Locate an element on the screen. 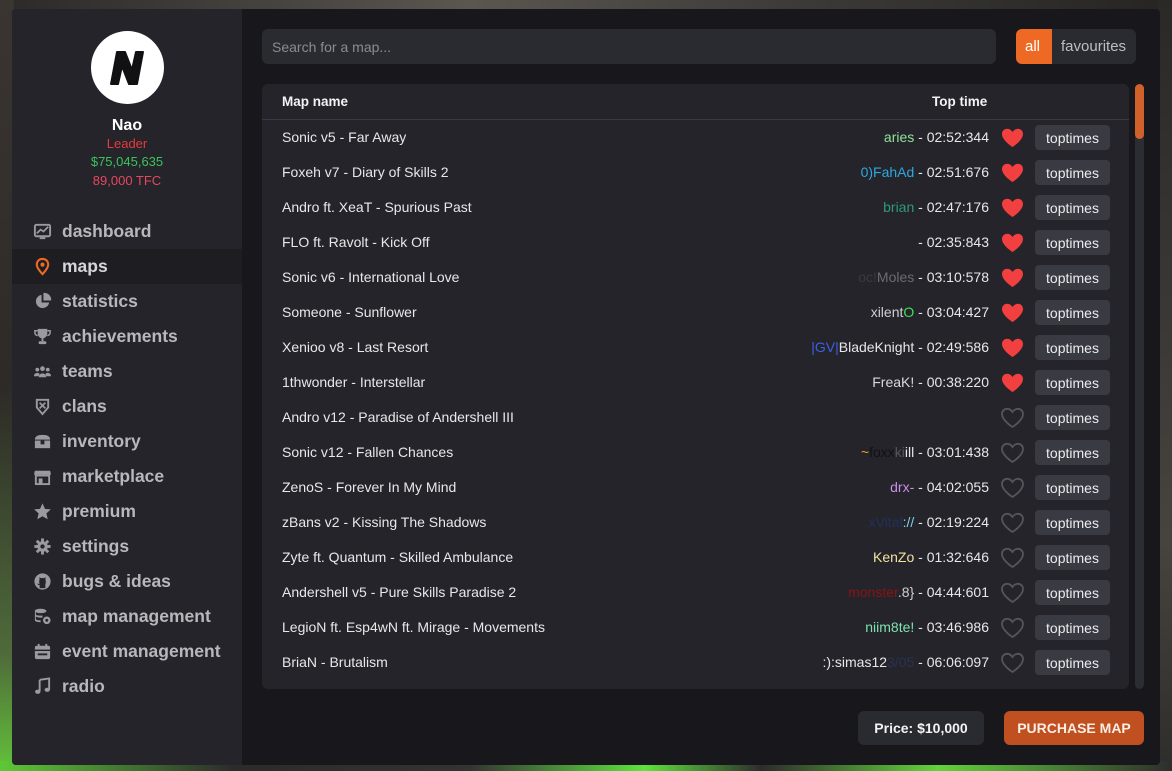 The image size is (1172, 771). search-input is located at coordinates (629, 46).